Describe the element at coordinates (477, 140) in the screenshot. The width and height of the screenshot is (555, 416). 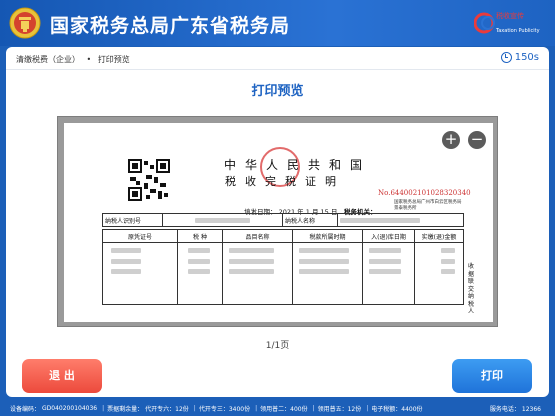
I see `zoom-out-button: −` at that location.